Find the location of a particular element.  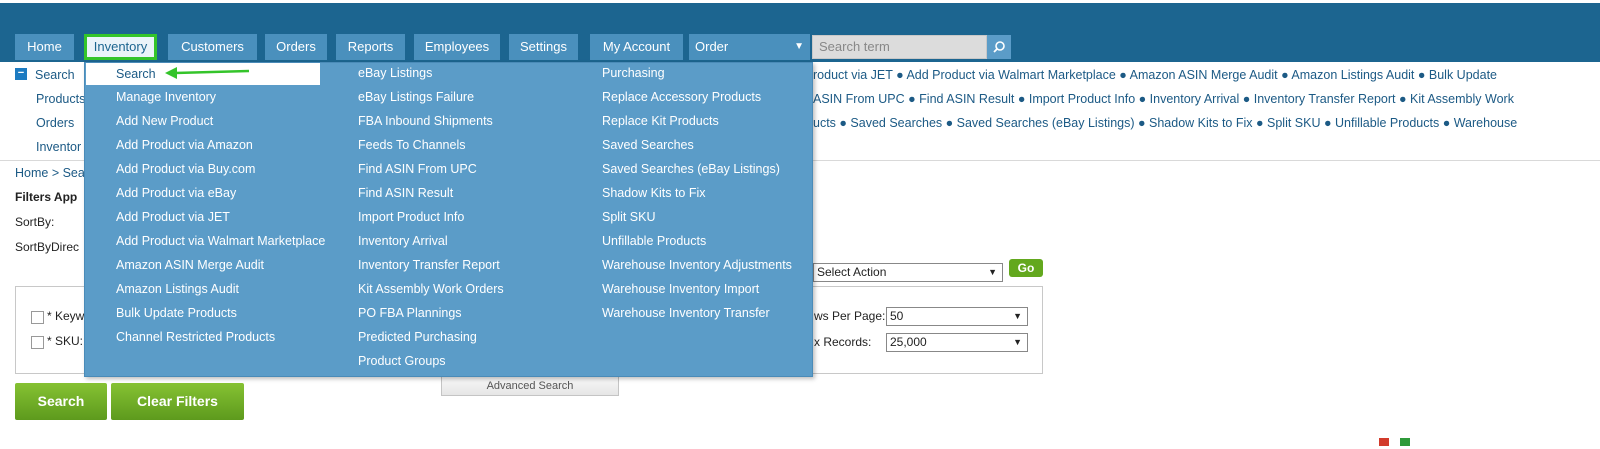

menu-item-find-asin-from-upc: Find ASIN From UPC is located at coordinates (417, 169).